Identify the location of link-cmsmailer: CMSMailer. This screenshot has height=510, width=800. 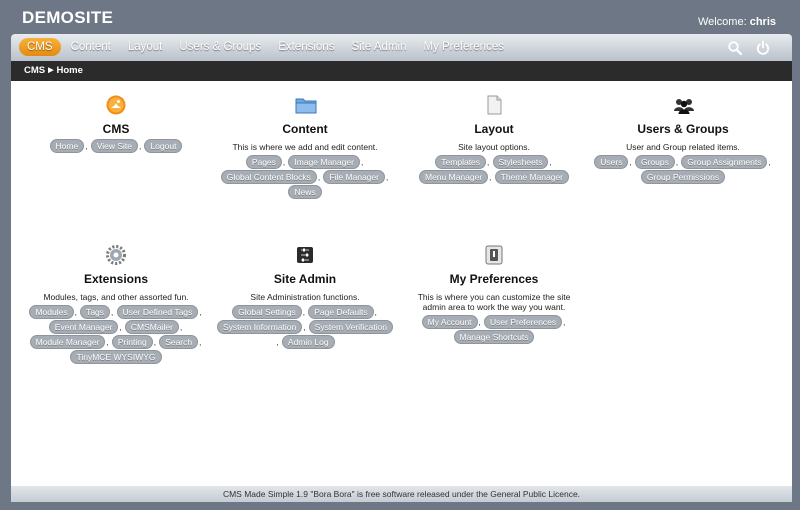
(151, 327).